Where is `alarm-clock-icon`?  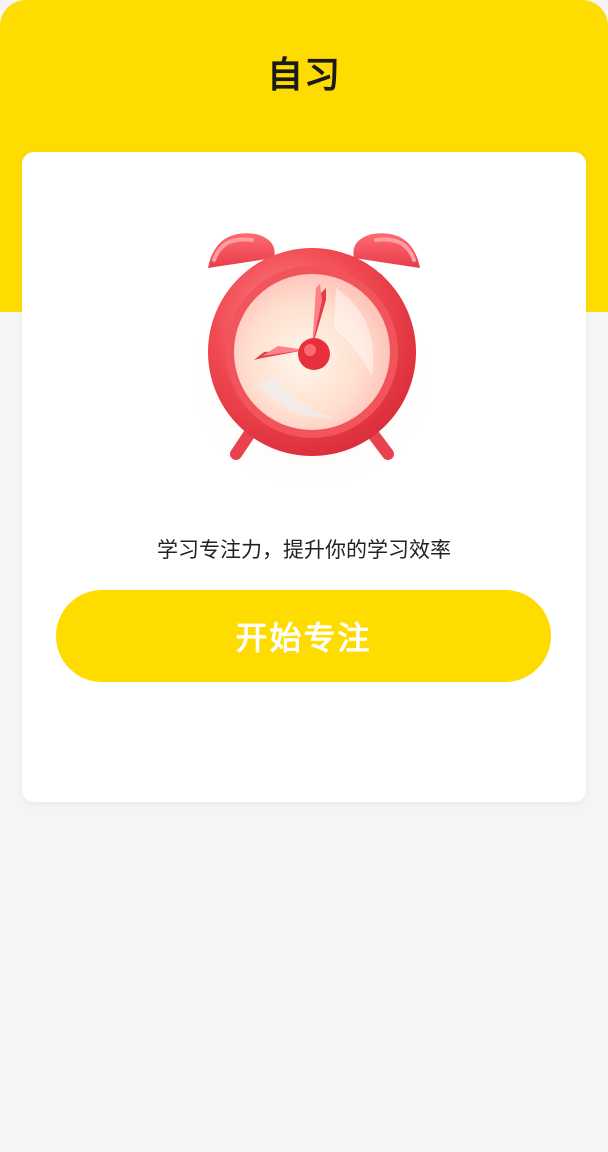
alarm-clock-icon is located at coordinates (304, 353).